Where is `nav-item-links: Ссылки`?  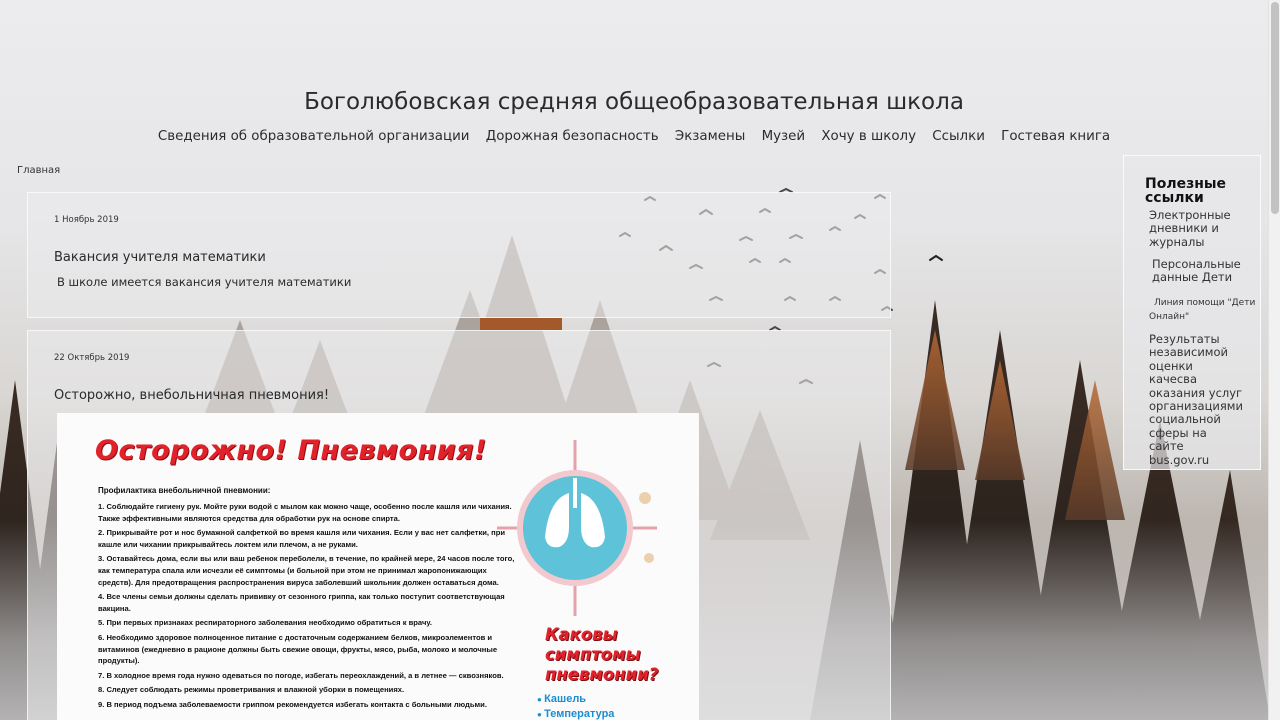
nav-item-links: Ссылки is located at coordinates (958, 136).